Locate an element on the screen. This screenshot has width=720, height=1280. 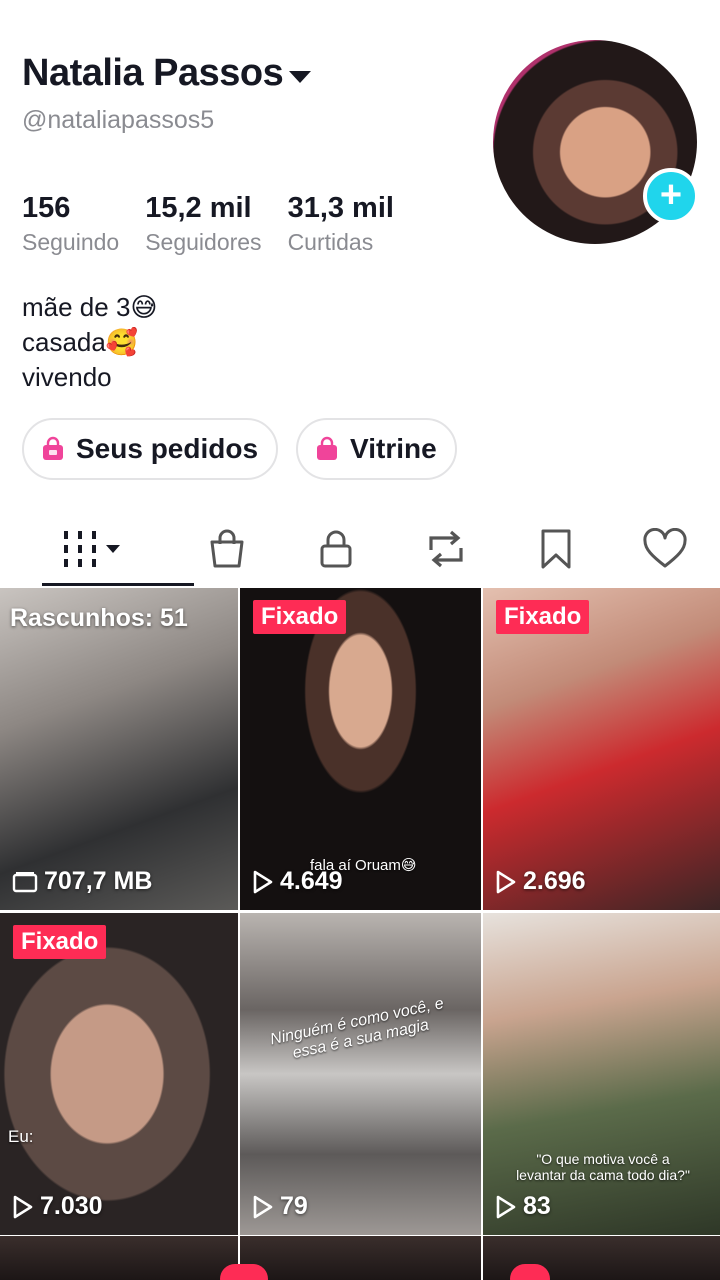
bookmark-icon is located at coordinates (556, 549).